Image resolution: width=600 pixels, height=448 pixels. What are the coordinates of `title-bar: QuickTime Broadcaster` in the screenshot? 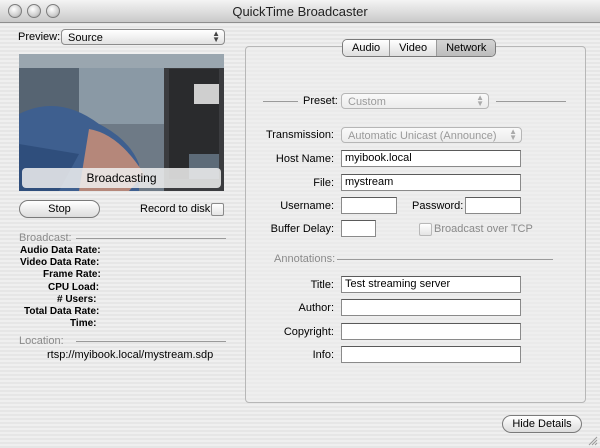 It's located at (300, 11).